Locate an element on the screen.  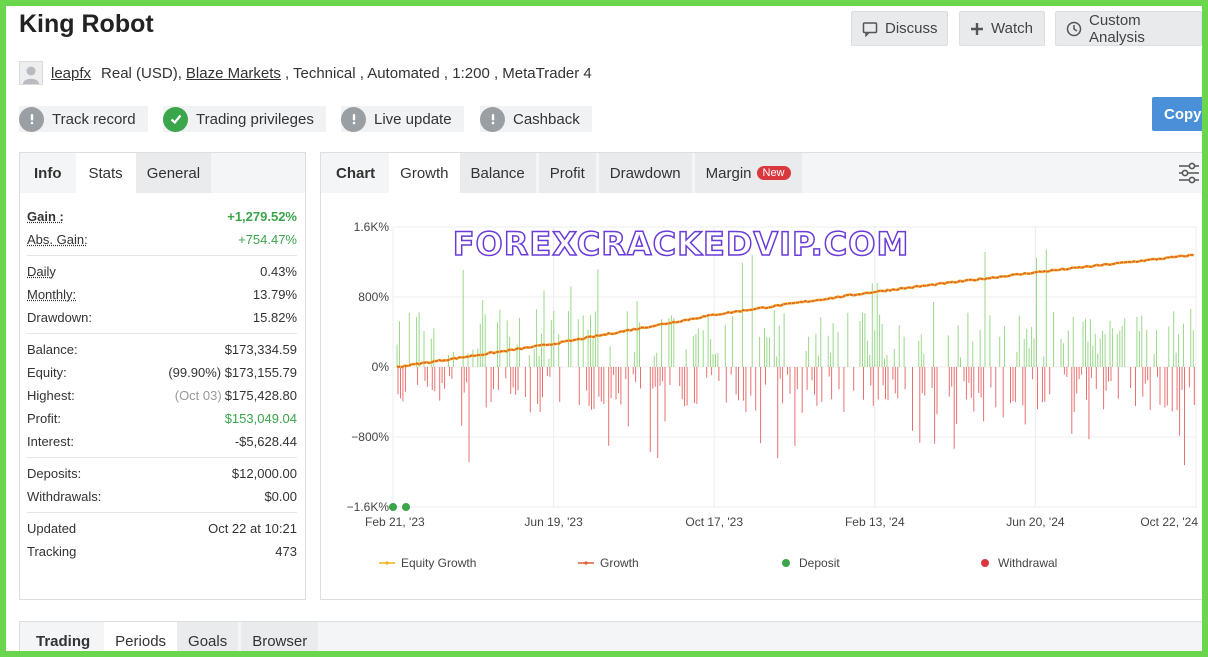
stat-label: Balance: is located at coordinates (52, 349).